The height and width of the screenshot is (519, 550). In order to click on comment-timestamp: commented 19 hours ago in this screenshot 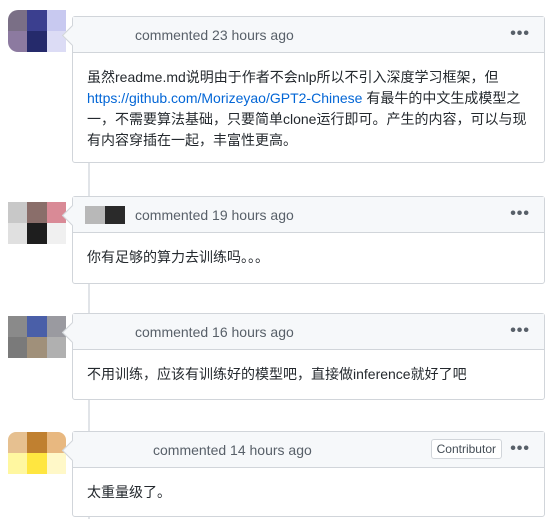, I will do `click(214, 215)`.